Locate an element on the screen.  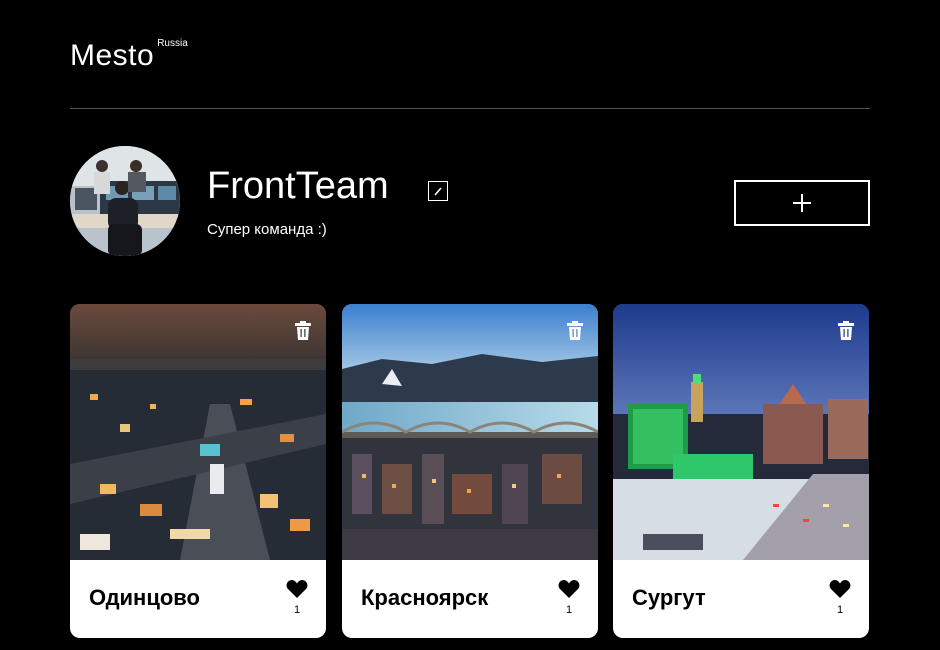
pencil-icon is located at coordinates (438, 191).